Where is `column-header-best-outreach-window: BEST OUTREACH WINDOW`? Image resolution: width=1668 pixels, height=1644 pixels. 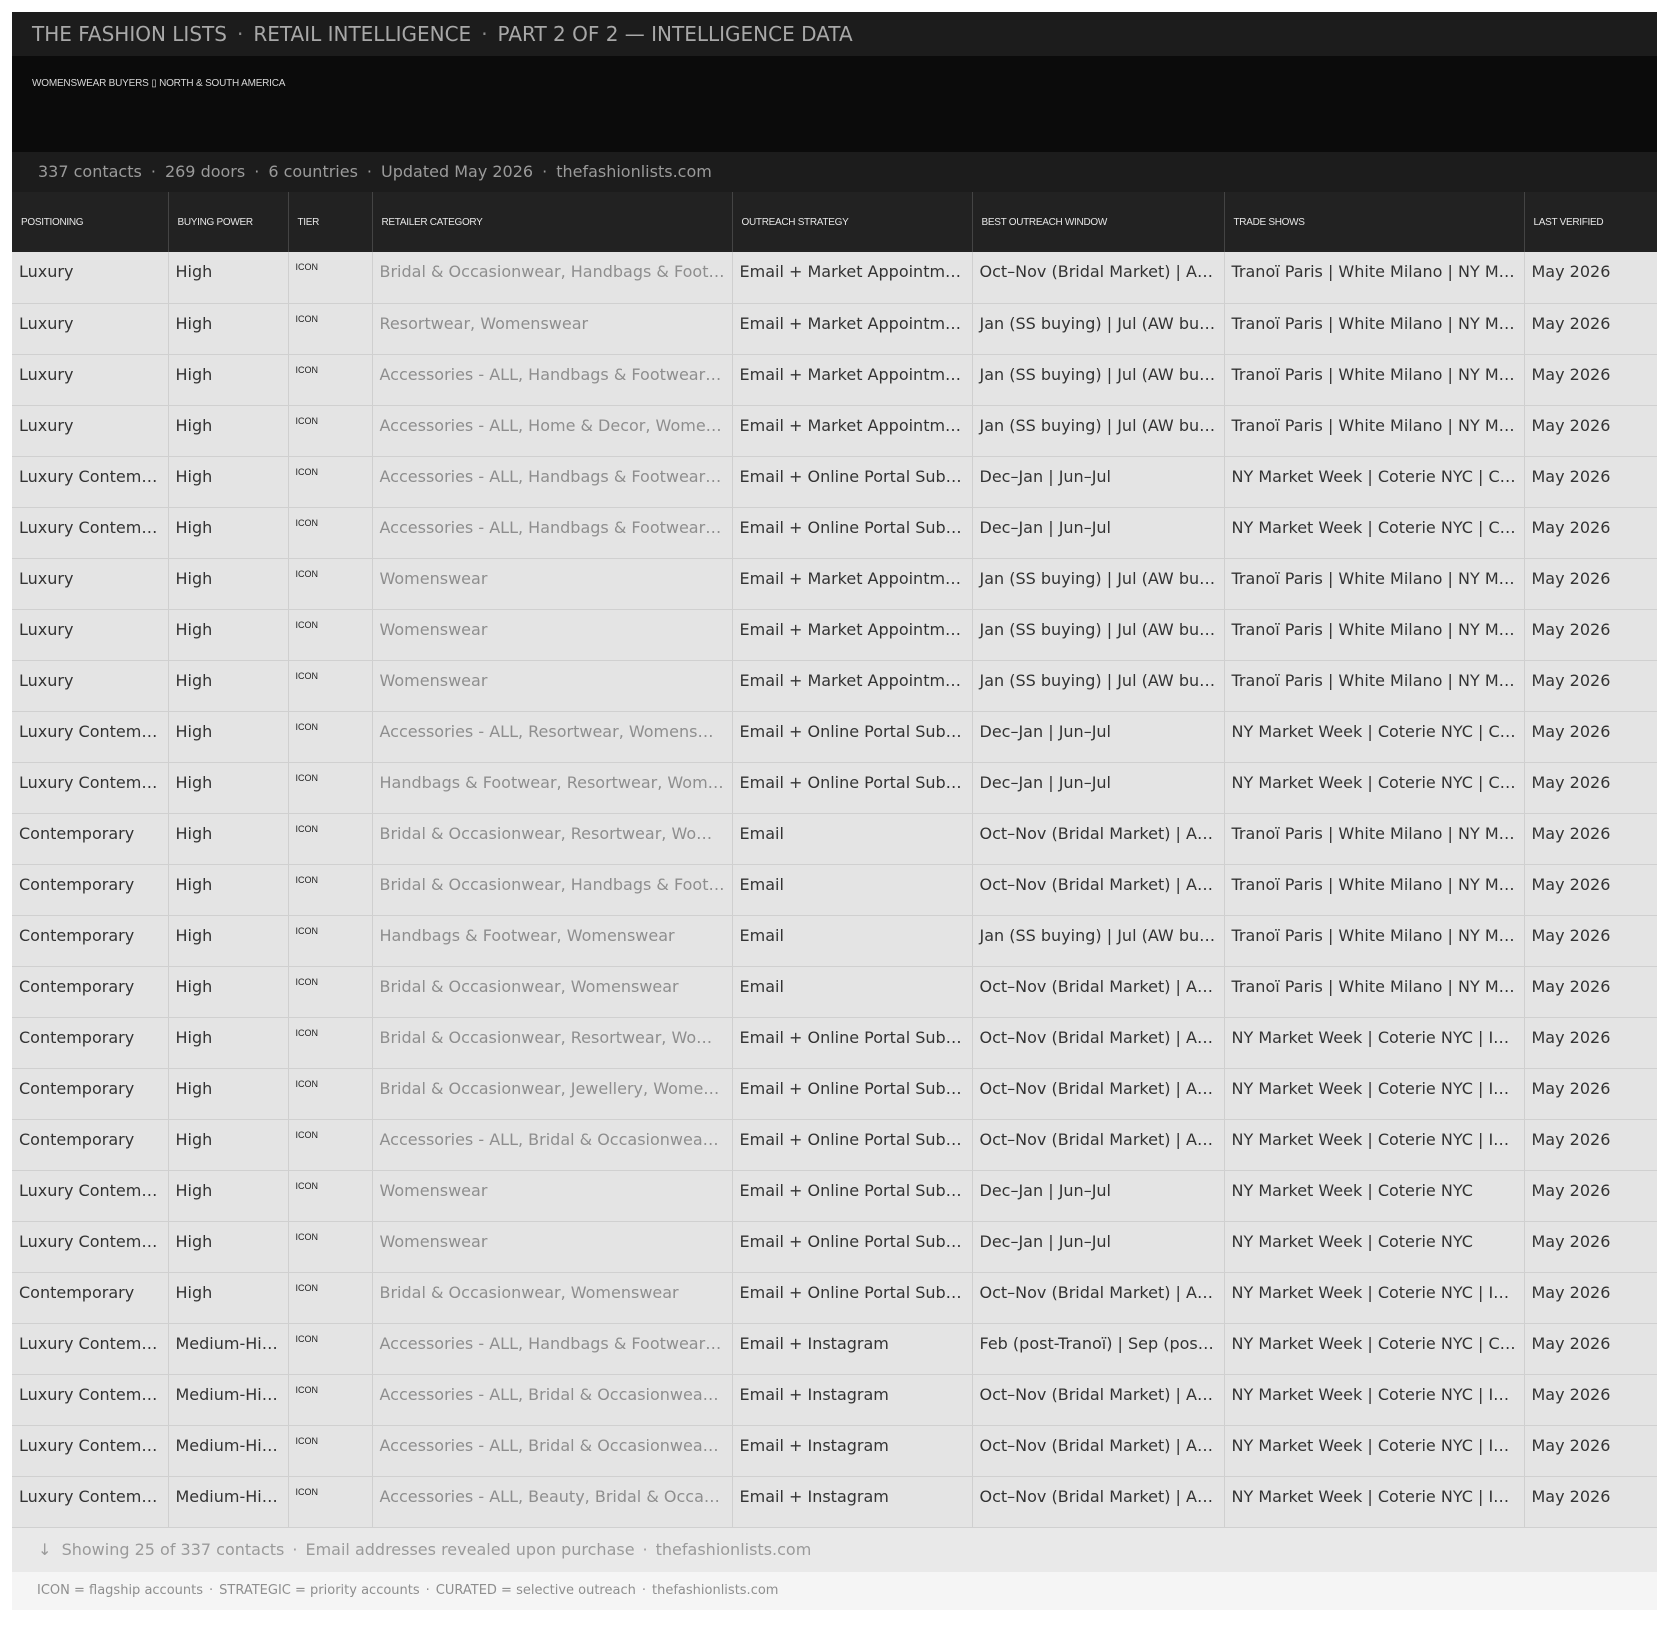 column-header-best-outreach-window: BEST OUTREACH WINDOW is located at coordinates (1098, 222).